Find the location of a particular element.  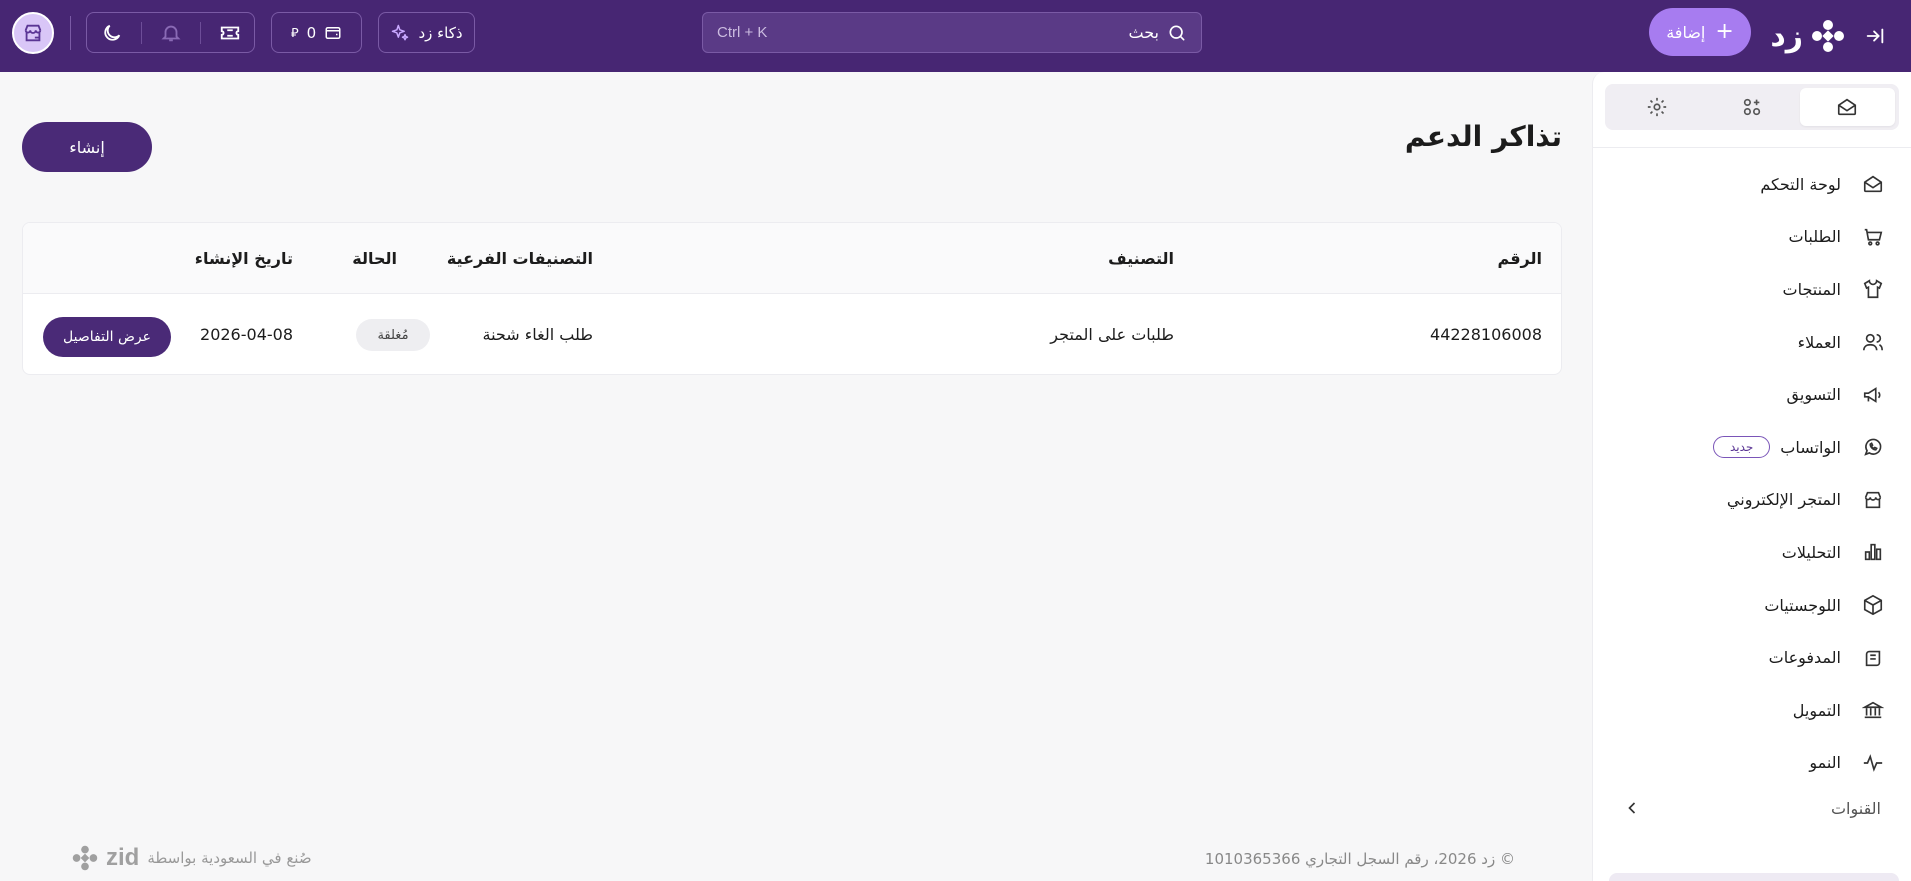

header-subcategories: التصنيفات الفرعية is located at coordinates (519, 258).